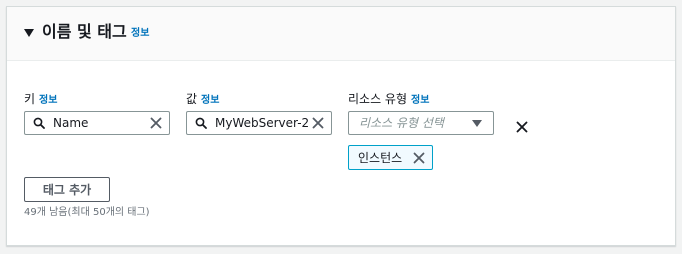 This screenshot has width=682, height=254. I want to click on value-input: MyWebServer-2, so click(259, 123).